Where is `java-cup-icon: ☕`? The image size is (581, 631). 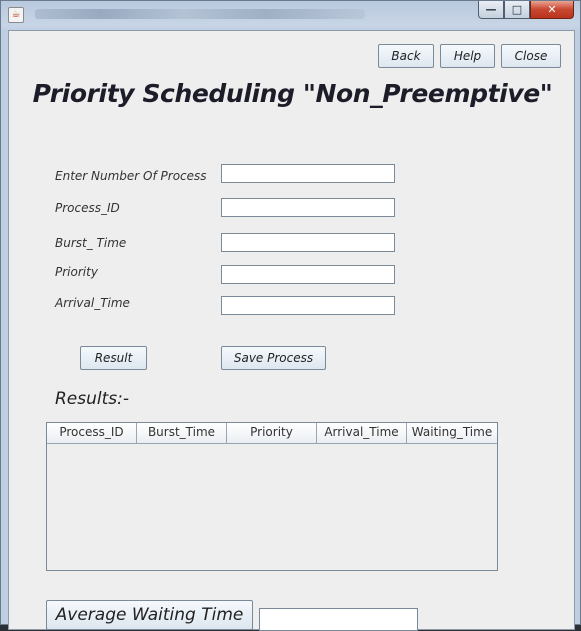
java-cup-icon: ☕ is located at coordinates (16, 15).